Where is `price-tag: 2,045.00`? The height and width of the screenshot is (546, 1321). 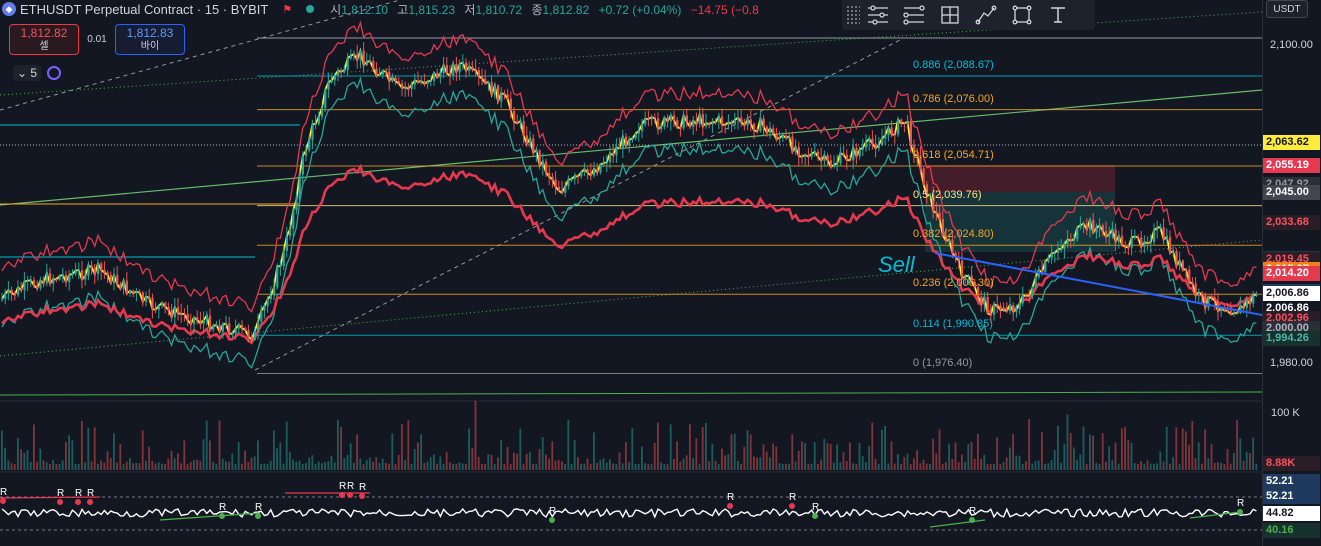
price-tag: 2,045.00 is located at coordinates (1291, 192).